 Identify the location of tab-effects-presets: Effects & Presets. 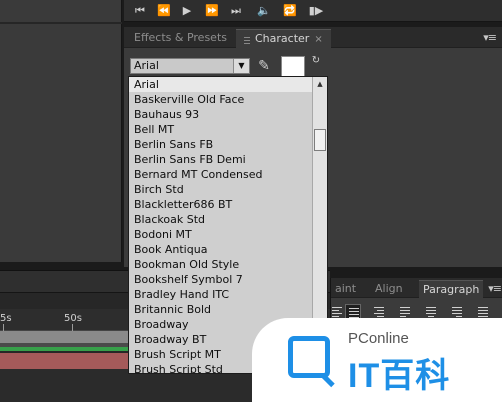
(180, 38).